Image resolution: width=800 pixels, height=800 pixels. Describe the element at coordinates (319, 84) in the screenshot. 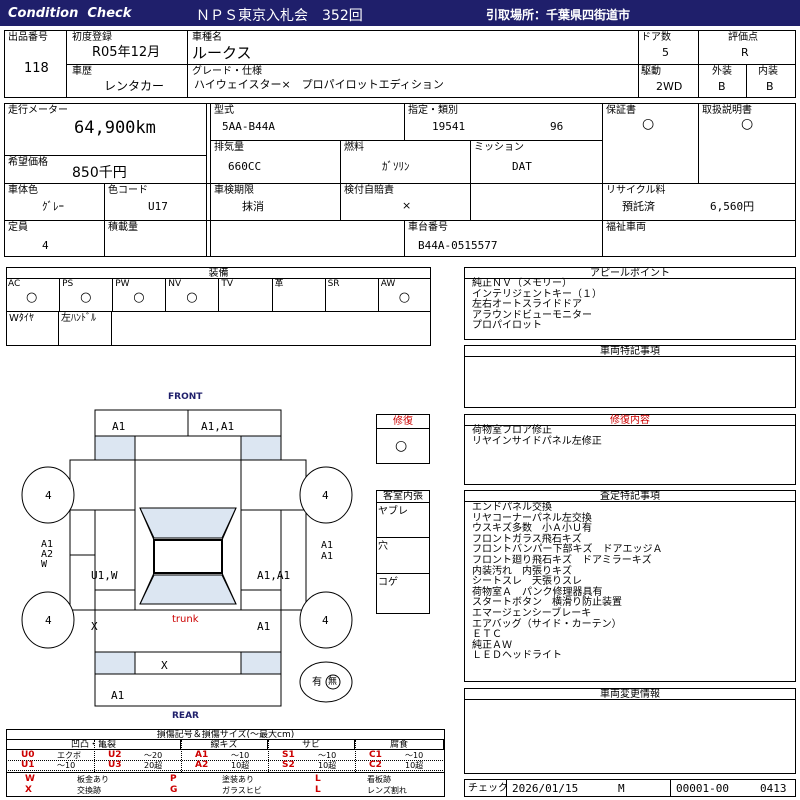

I see `grade-value: ハイウェイスター× プロパイロットエディション` at that location.